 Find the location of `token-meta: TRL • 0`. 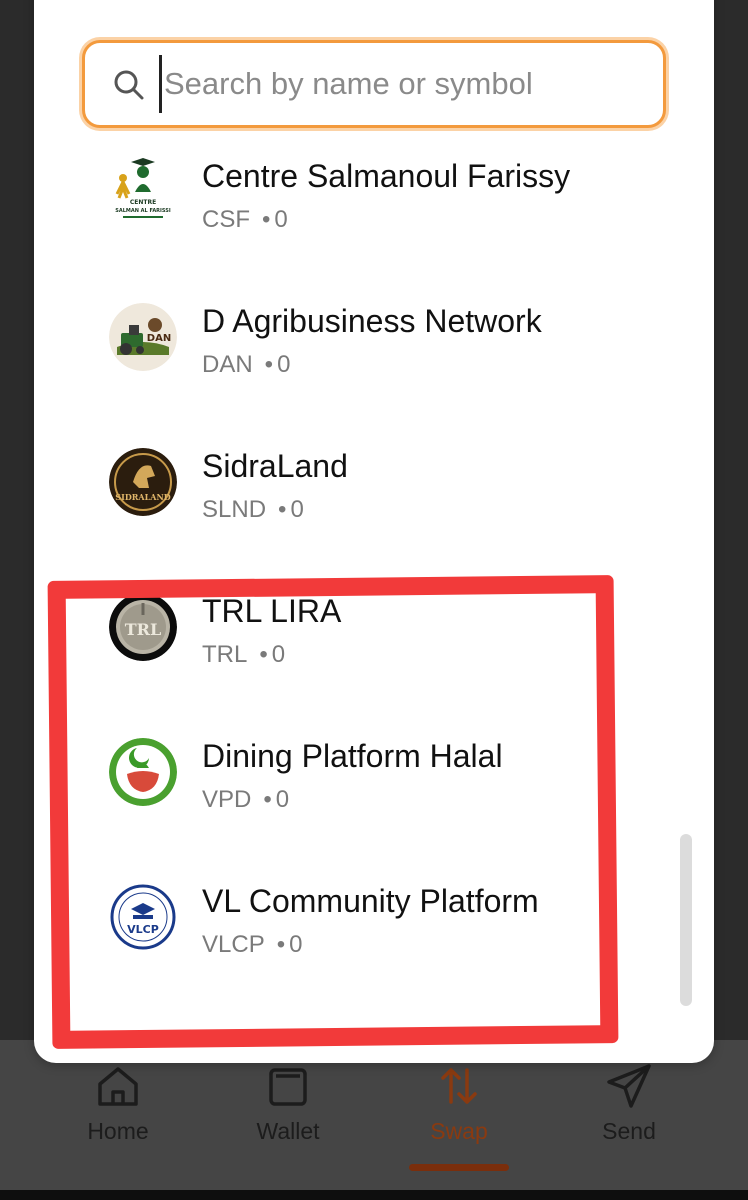

token-meta: TRL • 0 is located at coordinates (244, 654).